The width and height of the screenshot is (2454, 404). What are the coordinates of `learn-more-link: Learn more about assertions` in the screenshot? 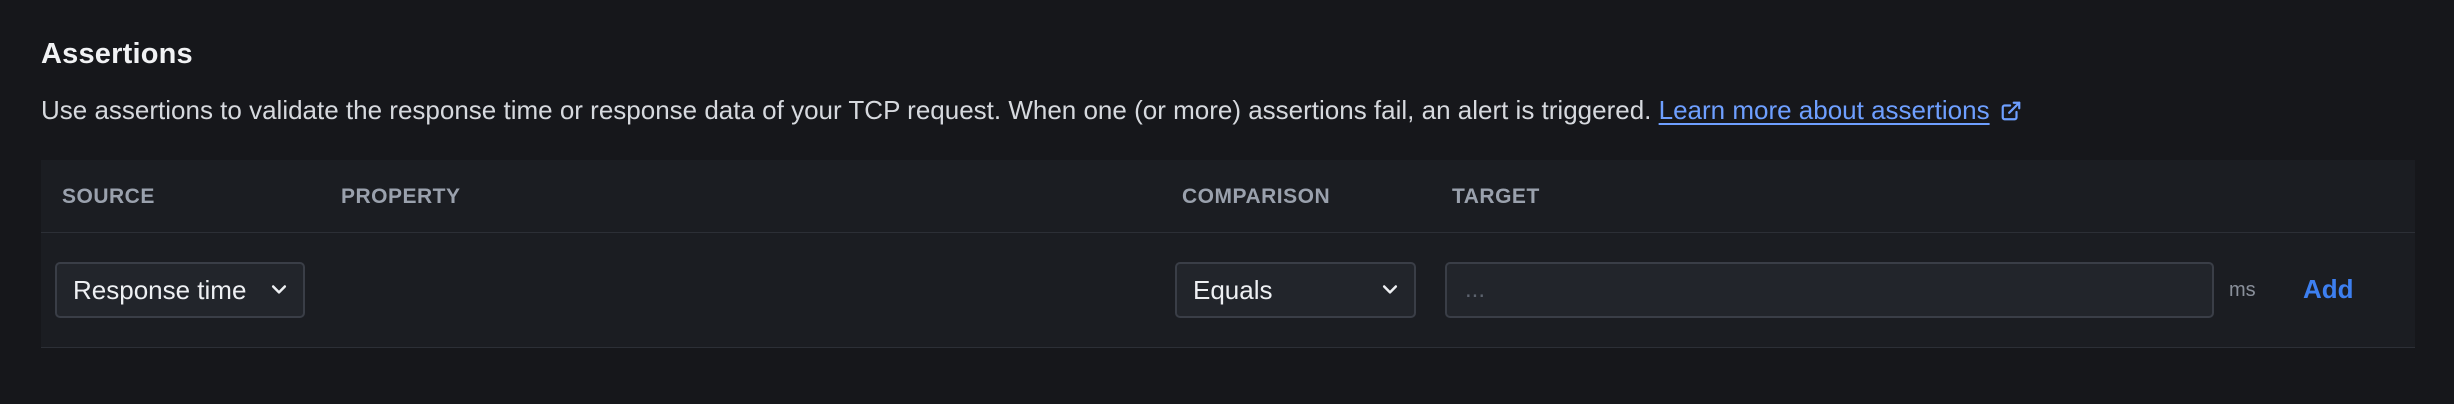 It's located at (1824, 110).